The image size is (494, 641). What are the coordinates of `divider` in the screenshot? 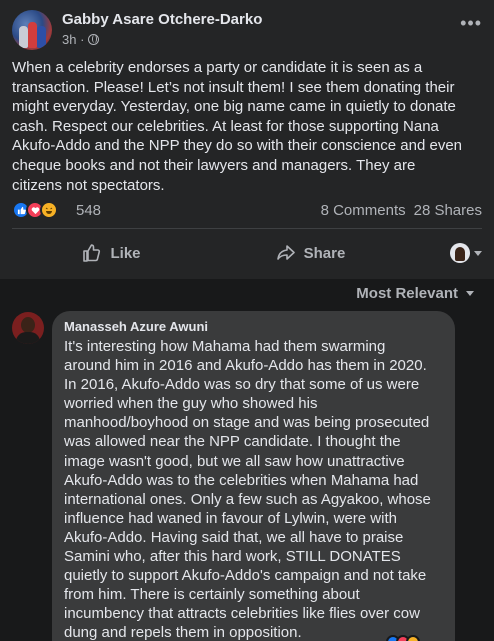 It's located at (247, 228).